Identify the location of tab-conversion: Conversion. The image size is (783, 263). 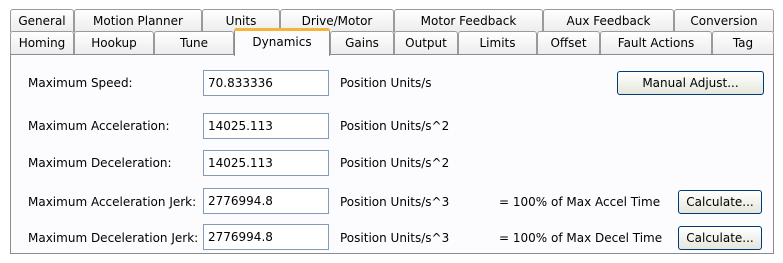
(724, 20).